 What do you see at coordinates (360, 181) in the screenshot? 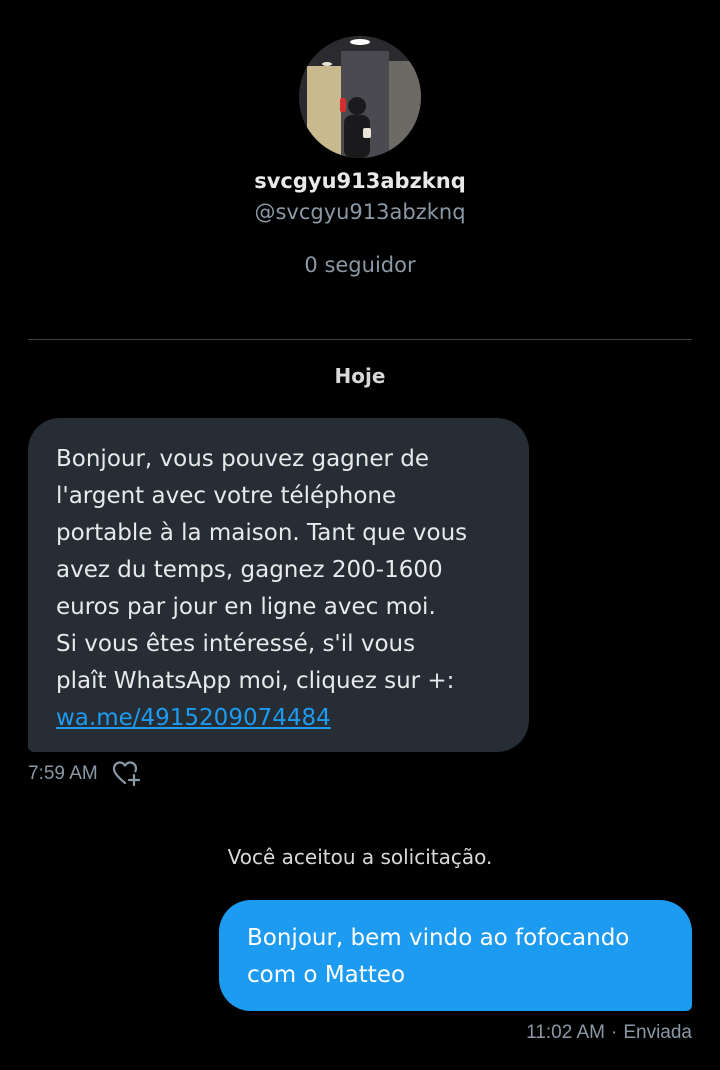
I see `profile-display-name: svcgyu913abzknq` at bounding box center [360, 181].